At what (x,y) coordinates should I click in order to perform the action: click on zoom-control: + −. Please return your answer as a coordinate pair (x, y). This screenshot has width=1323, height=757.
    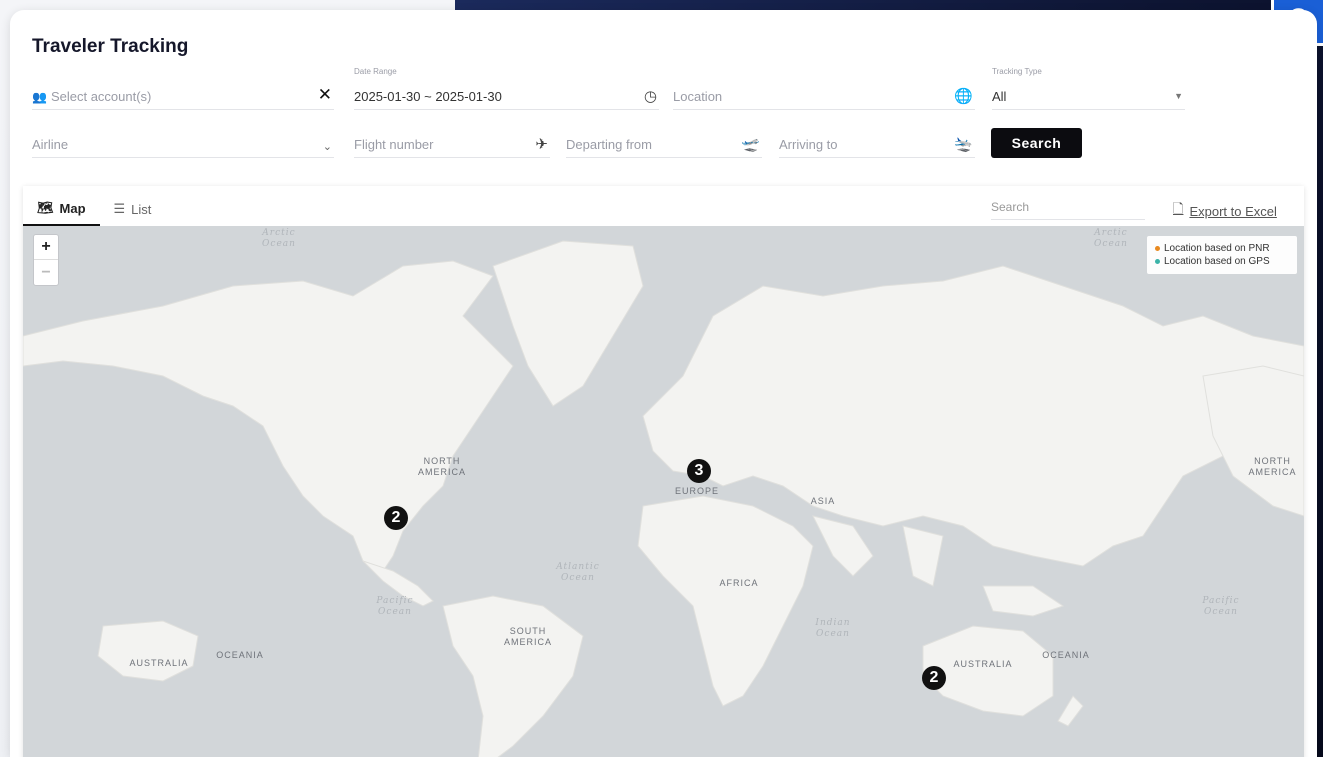
    Looking at the image, I should click on (46, 260).